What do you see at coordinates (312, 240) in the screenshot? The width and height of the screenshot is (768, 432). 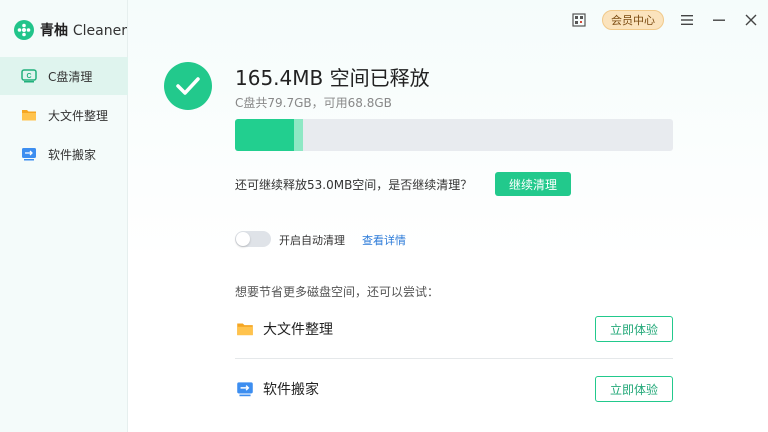 I see `auto-clean-label: 开启自动清理` at bounding box center [312, 240].